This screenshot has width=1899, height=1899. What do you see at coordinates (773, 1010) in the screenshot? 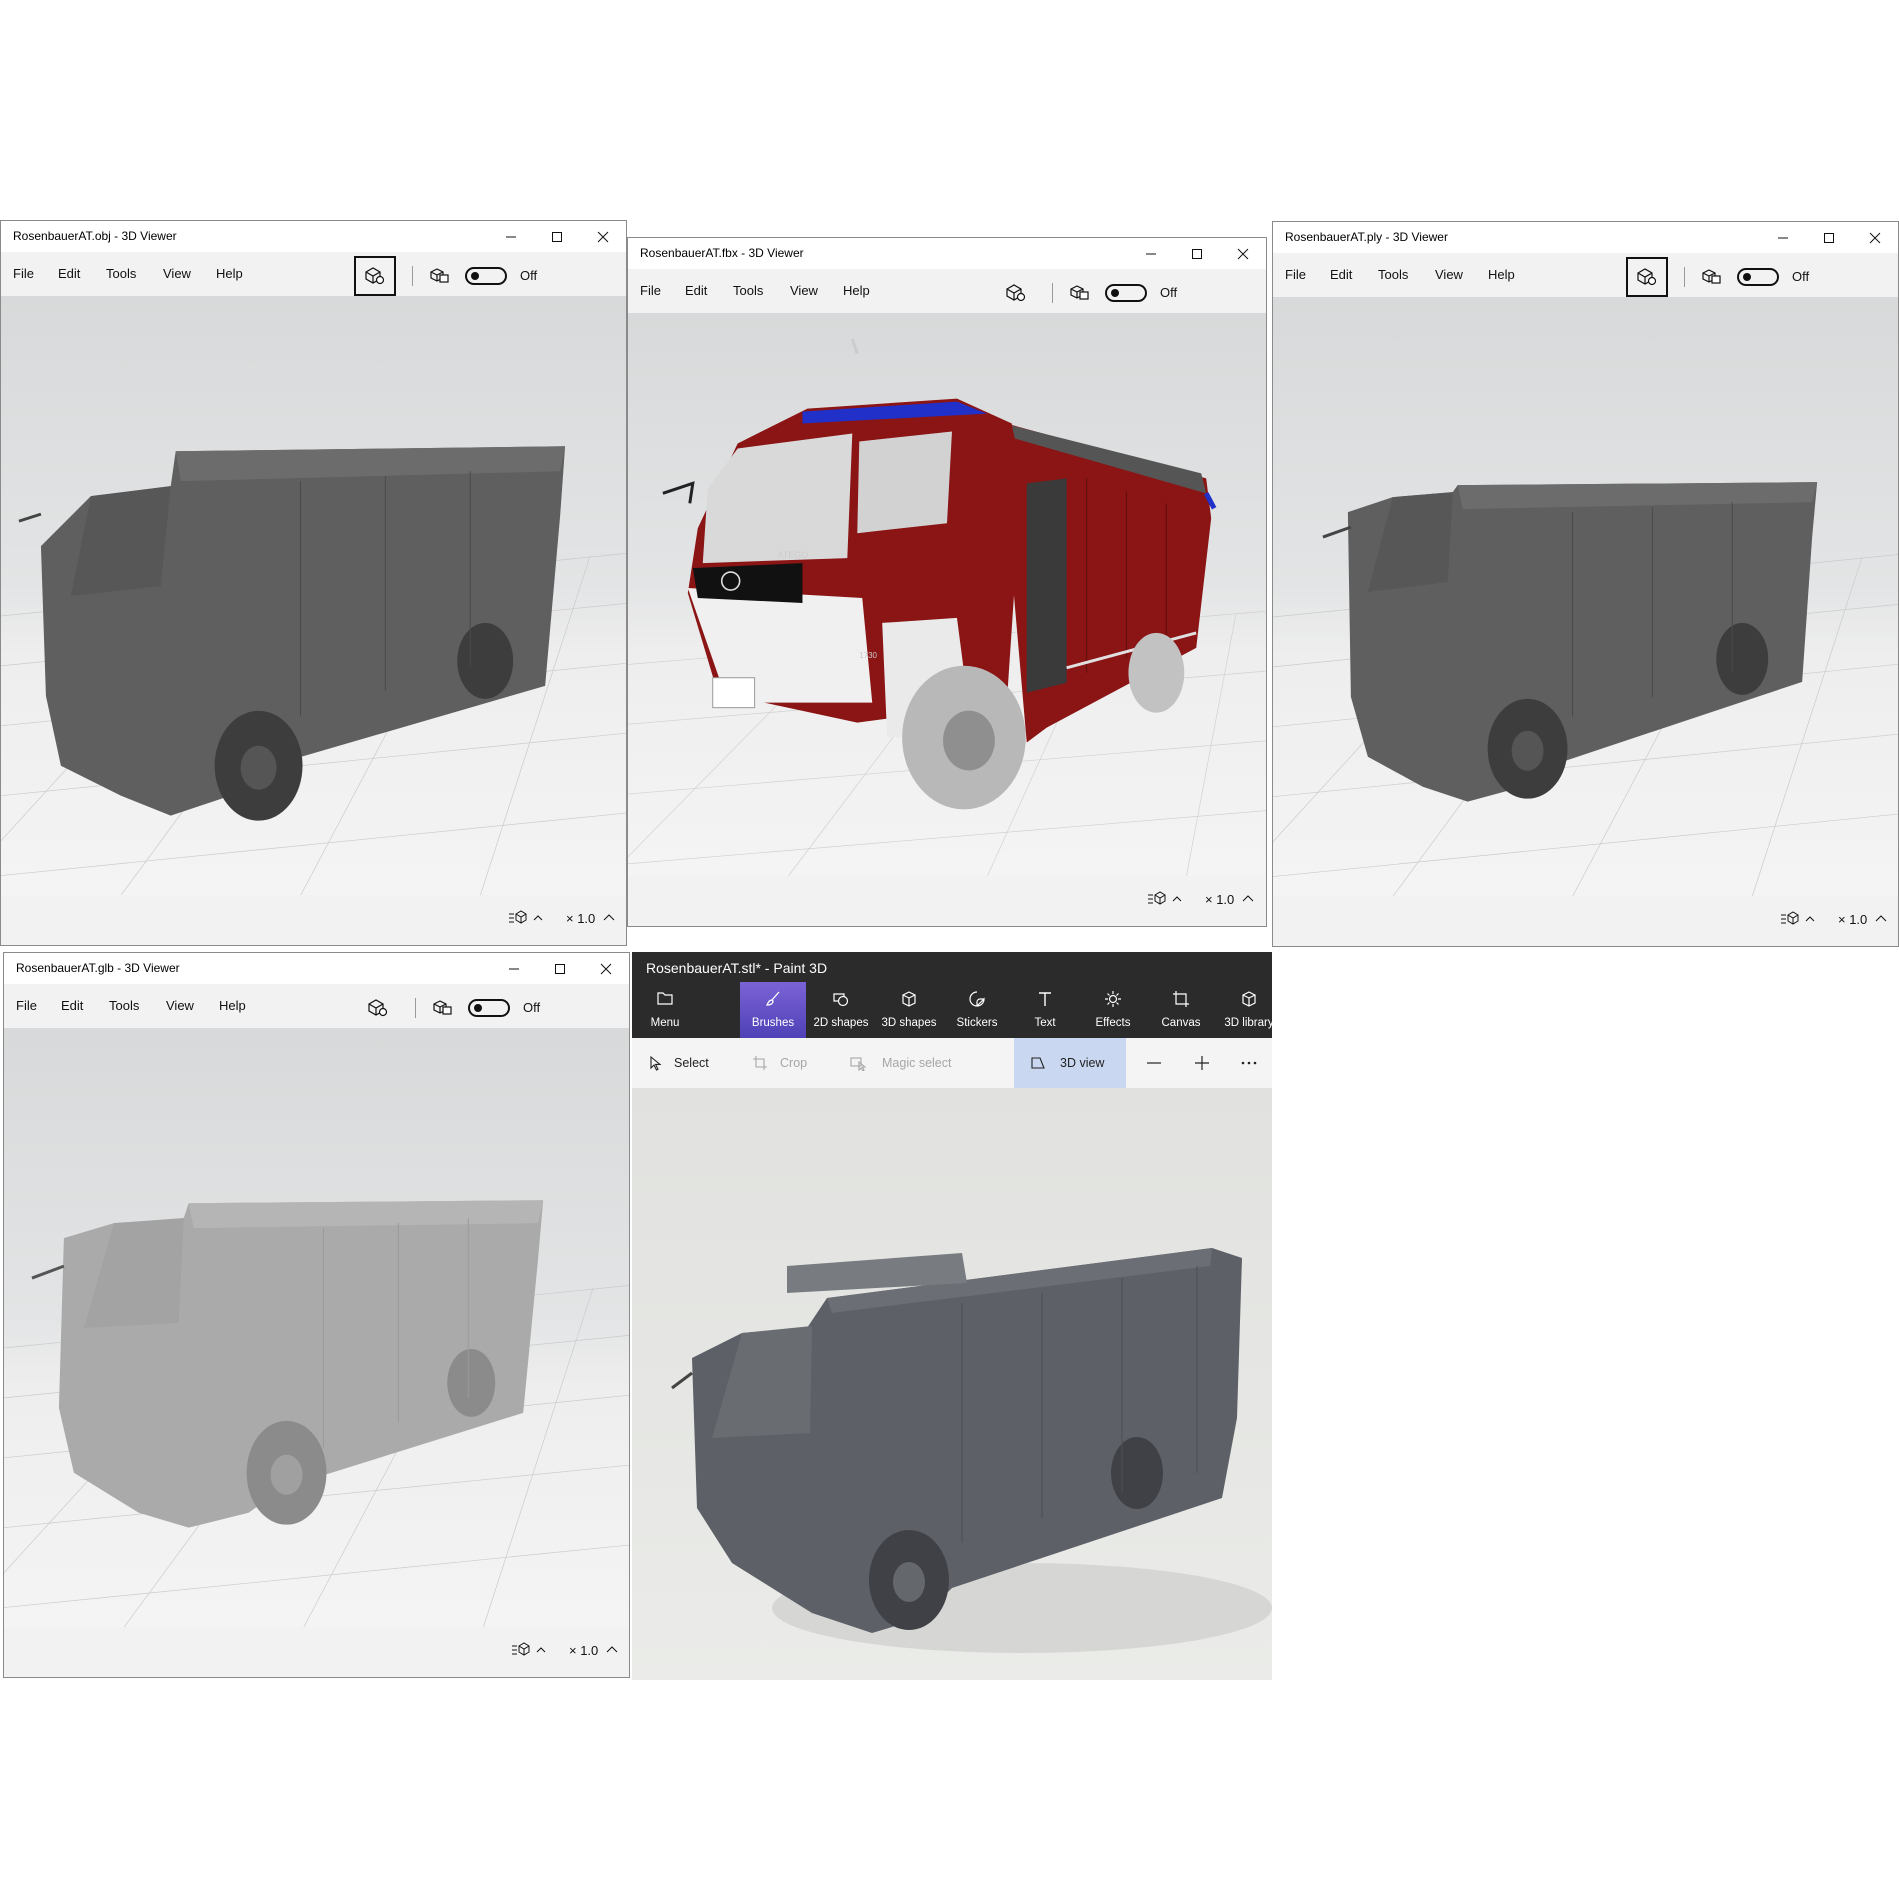
I see `brushes-button: Brushes` at bounding box center [773, 1010].